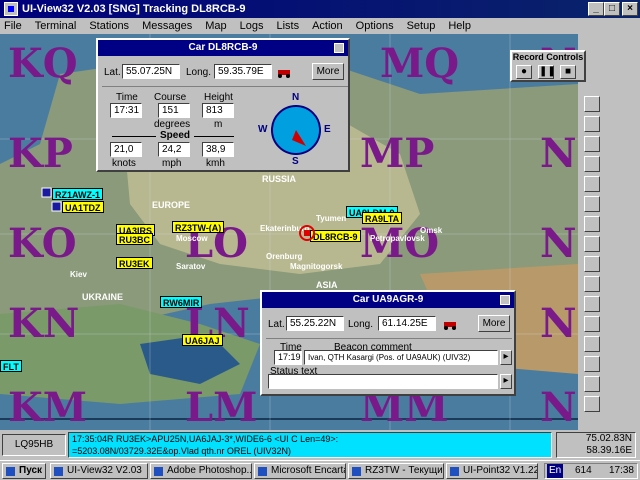 The width and height of the screenshot is (640, 480). Describe the element at coordinates (331, 218) in the screenshot. I see `city-label: Tyumen` at that location.